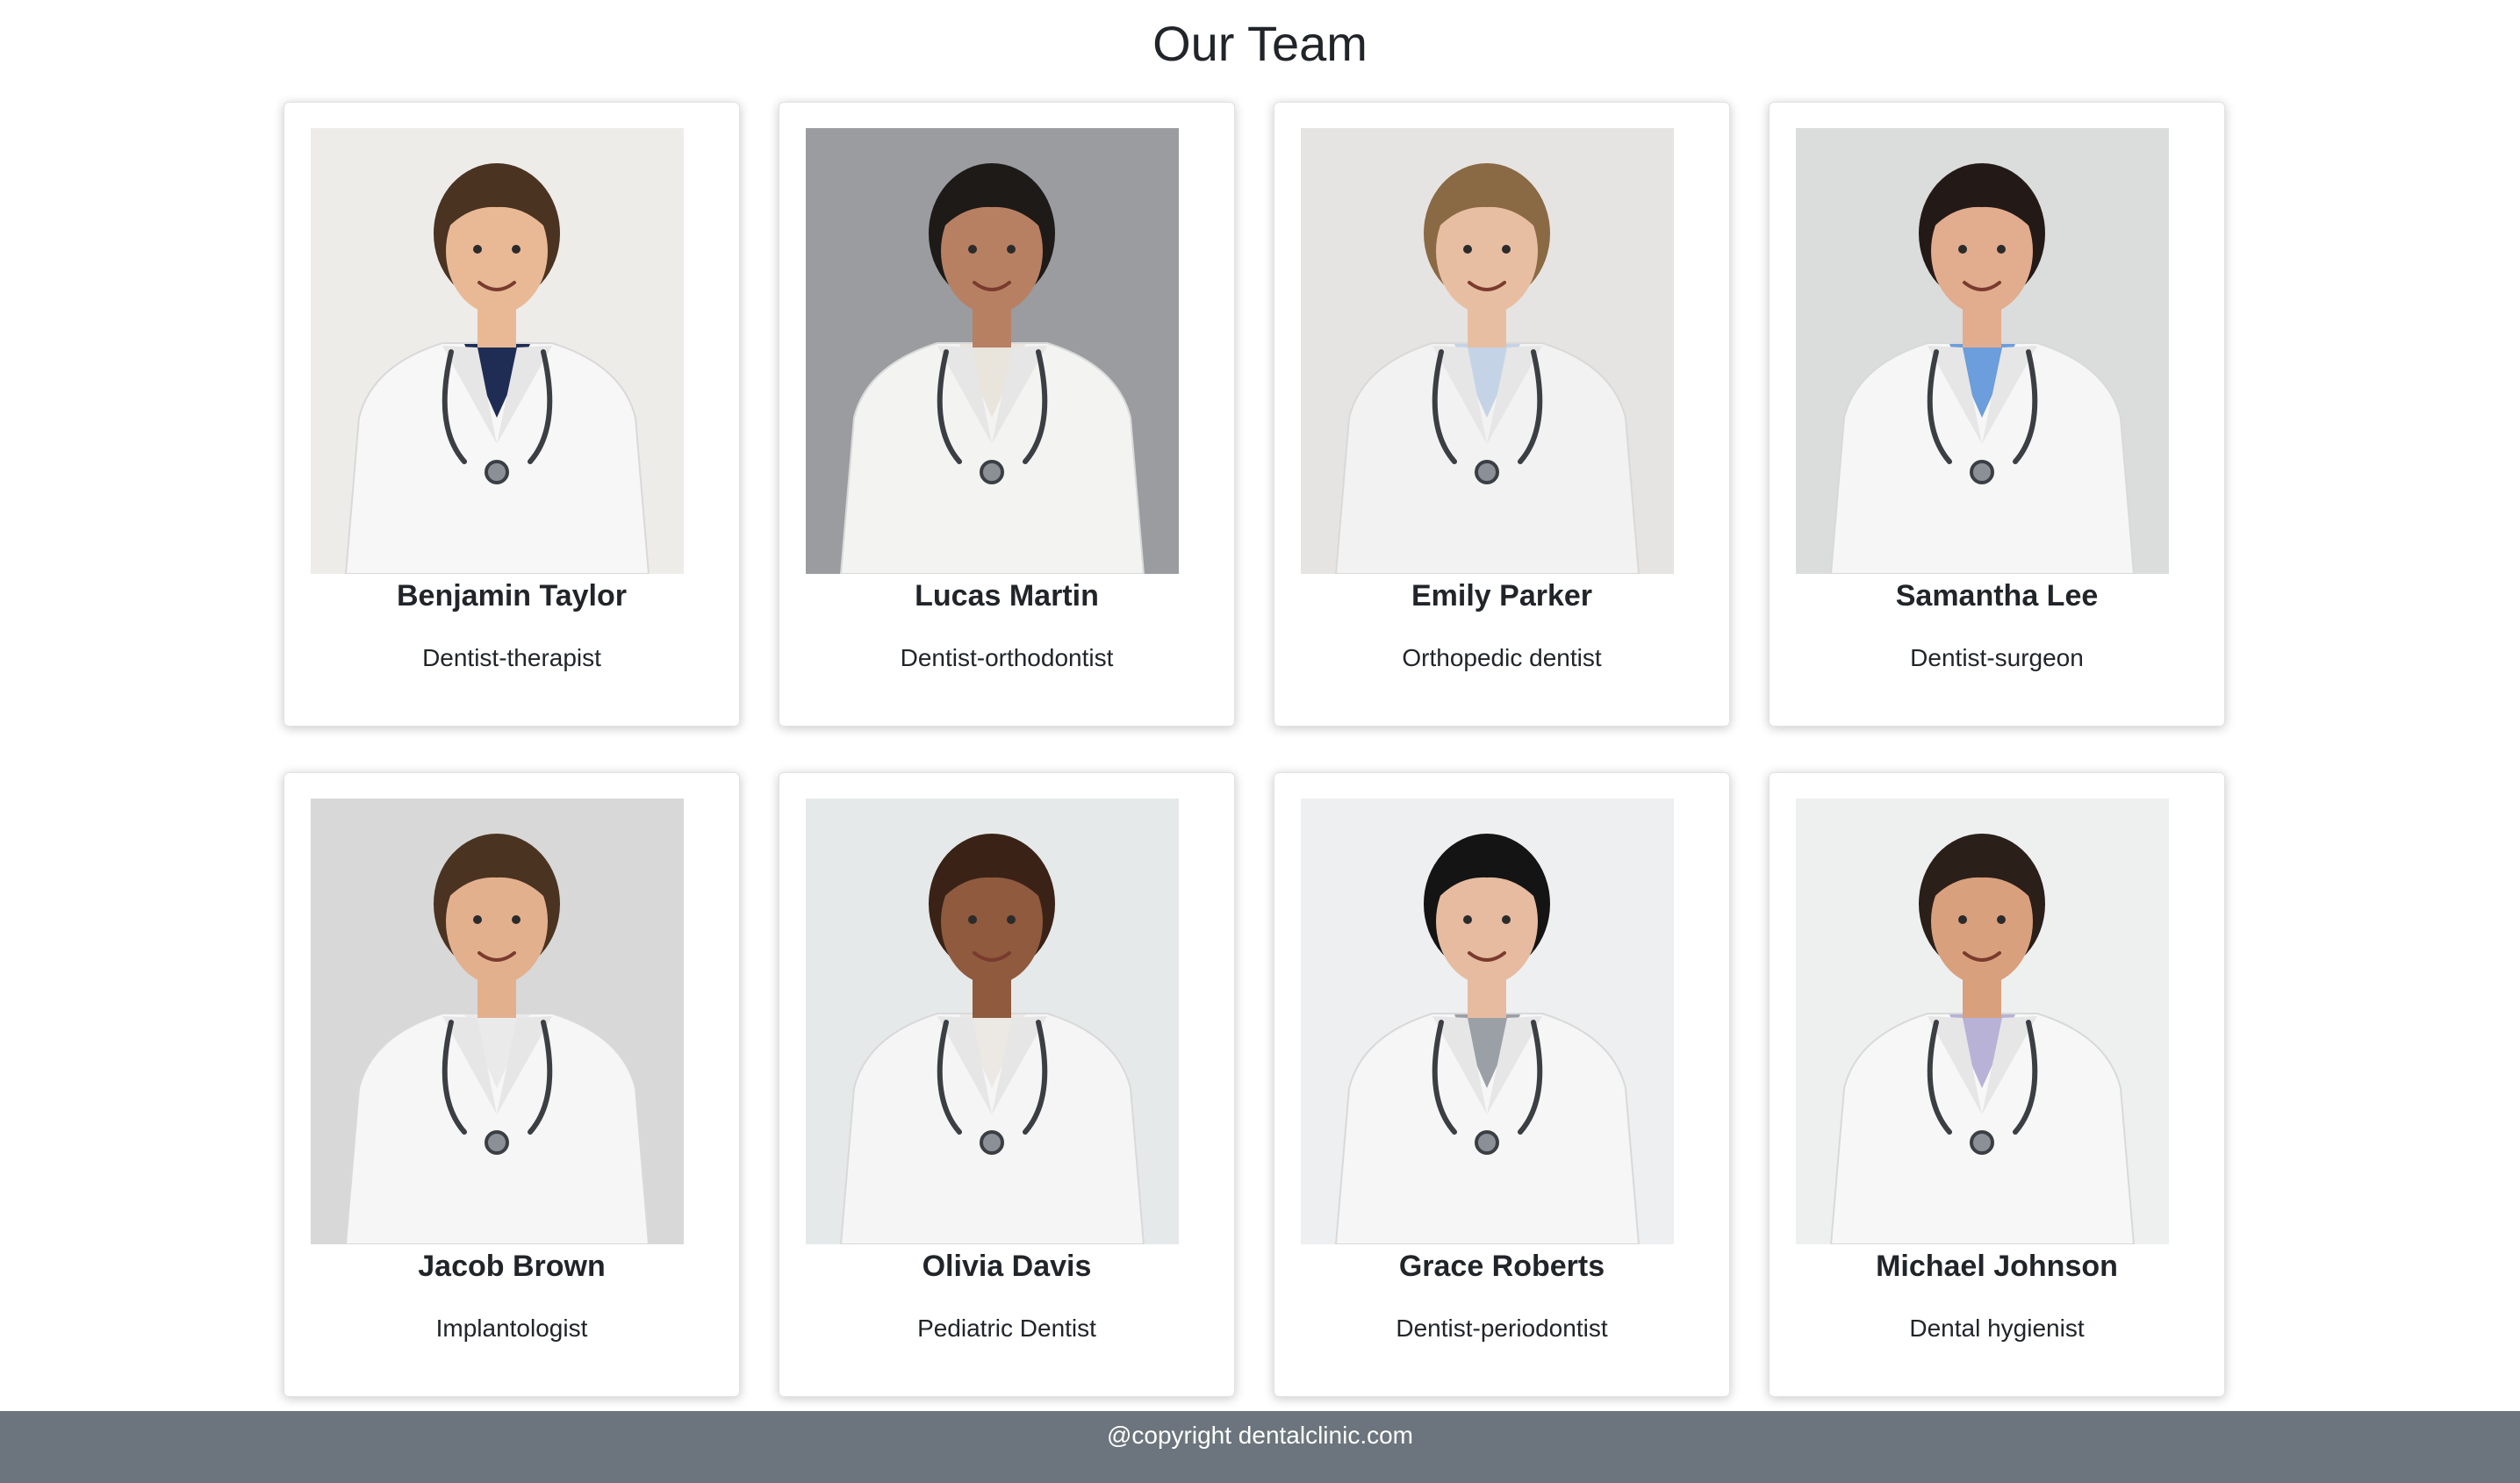 This screenshot has width=2520, height=1483. Describe the element at coordinates (1259, 1435) in the screenshot. I see `copyright-text: @copyright dentalclinic.com` at that location.